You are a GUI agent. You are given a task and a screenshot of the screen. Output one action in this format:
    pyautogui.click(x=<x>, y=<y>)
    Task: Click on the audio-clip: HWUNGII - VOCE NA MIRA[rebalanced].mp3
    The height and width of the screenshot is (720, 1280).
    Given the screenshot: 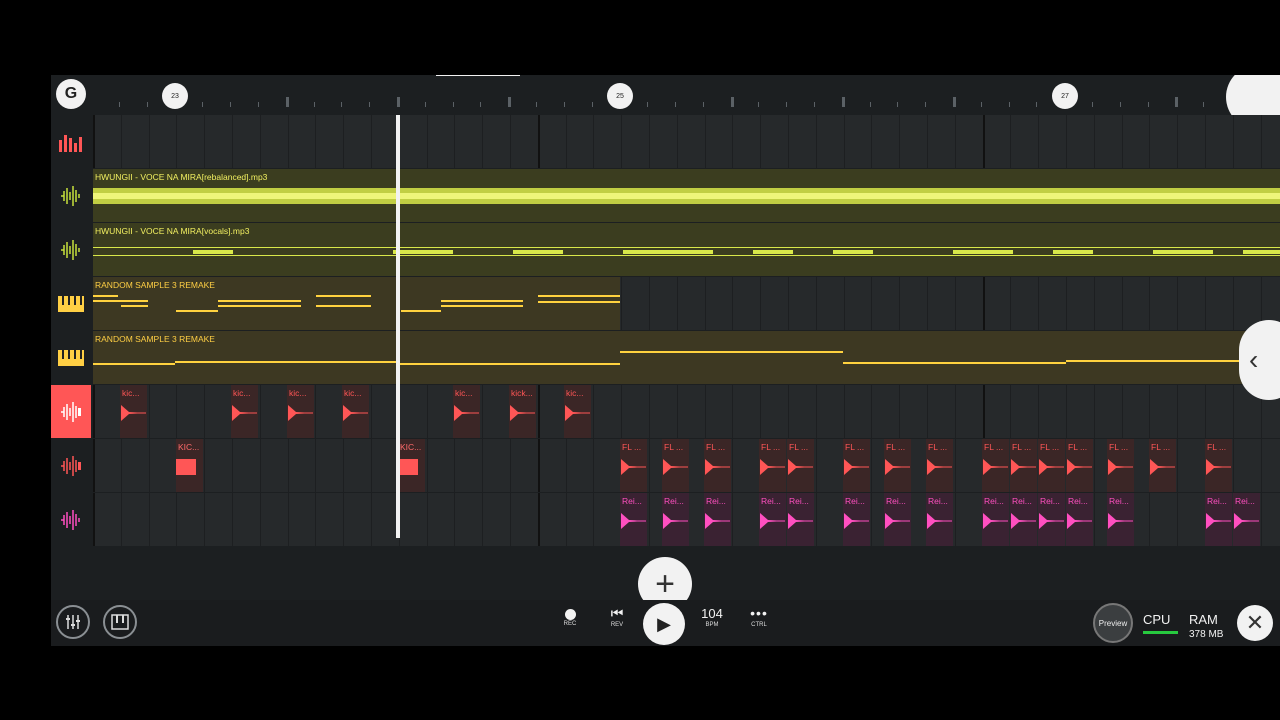 What is the action you would take?
    pyautogui.click(x=686, y=195)
    